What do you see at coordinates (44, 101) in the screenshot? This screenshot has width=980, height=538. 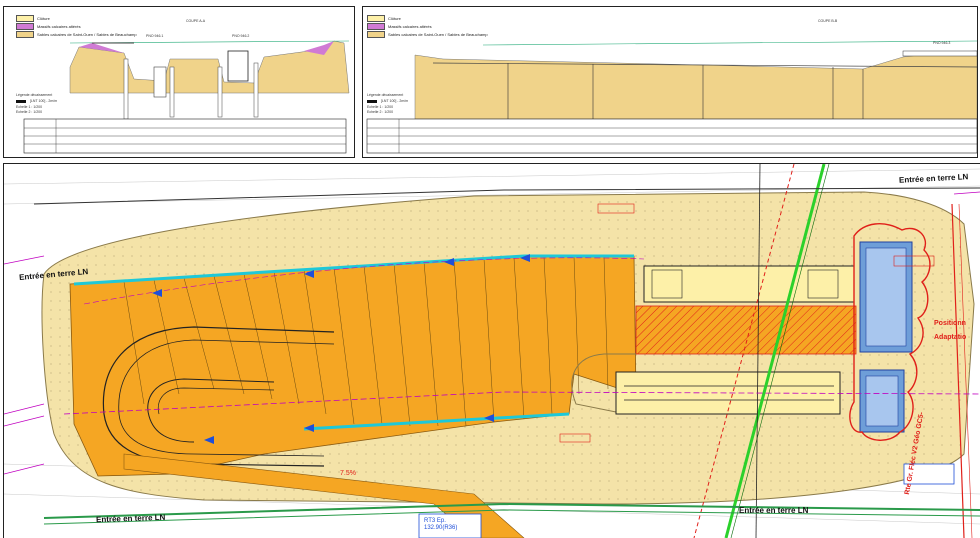 I see `section-a-scale-note: [LNT 100] - 2m/m` at bounding box center [44, 101].